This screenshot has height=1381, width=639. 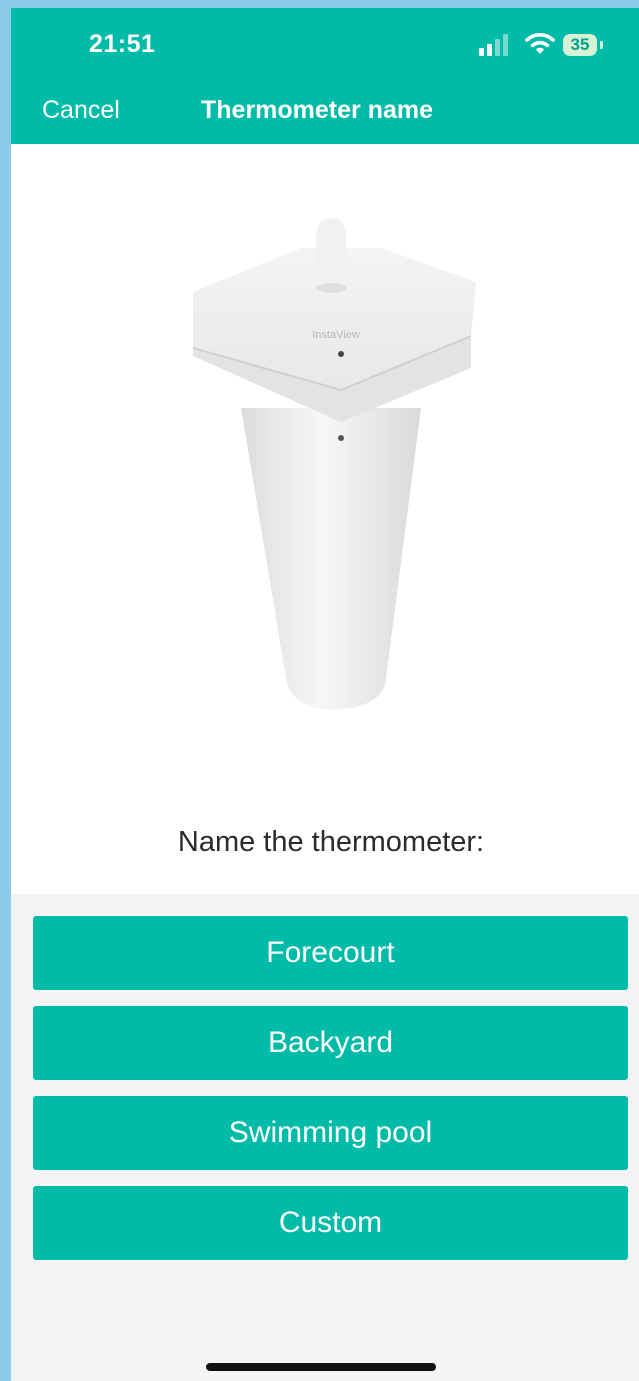 I want to click on option-custom-button: Custom, so click(x=330, y=1223).